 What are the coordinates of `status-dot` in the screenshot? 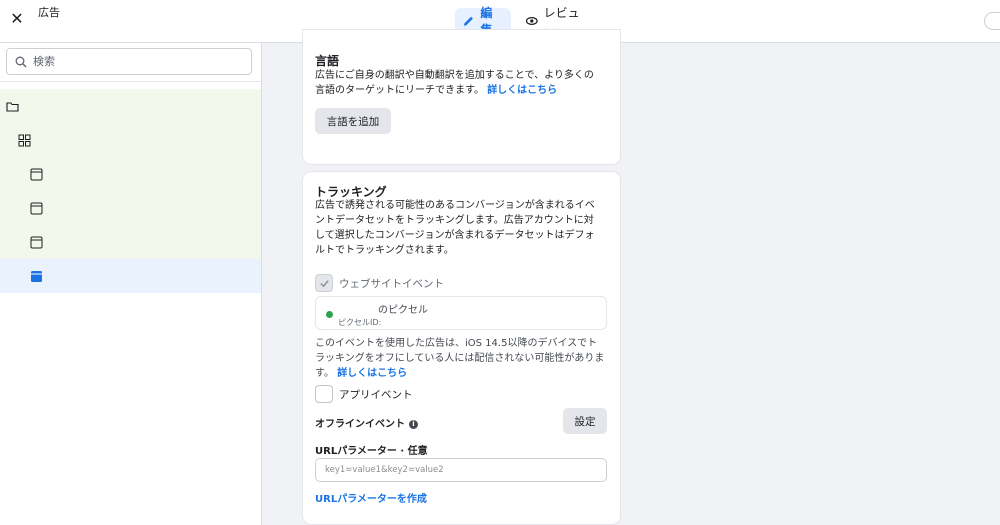 It's located at (329, 314).